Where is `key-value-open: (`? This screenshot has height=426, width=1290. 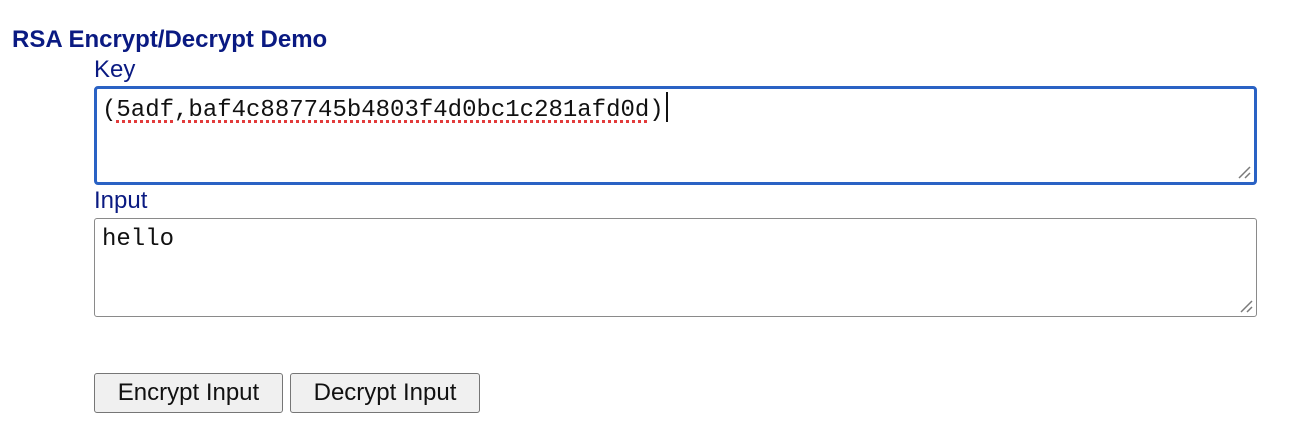
key-value-open: ( is located at coordinates (109, 110).